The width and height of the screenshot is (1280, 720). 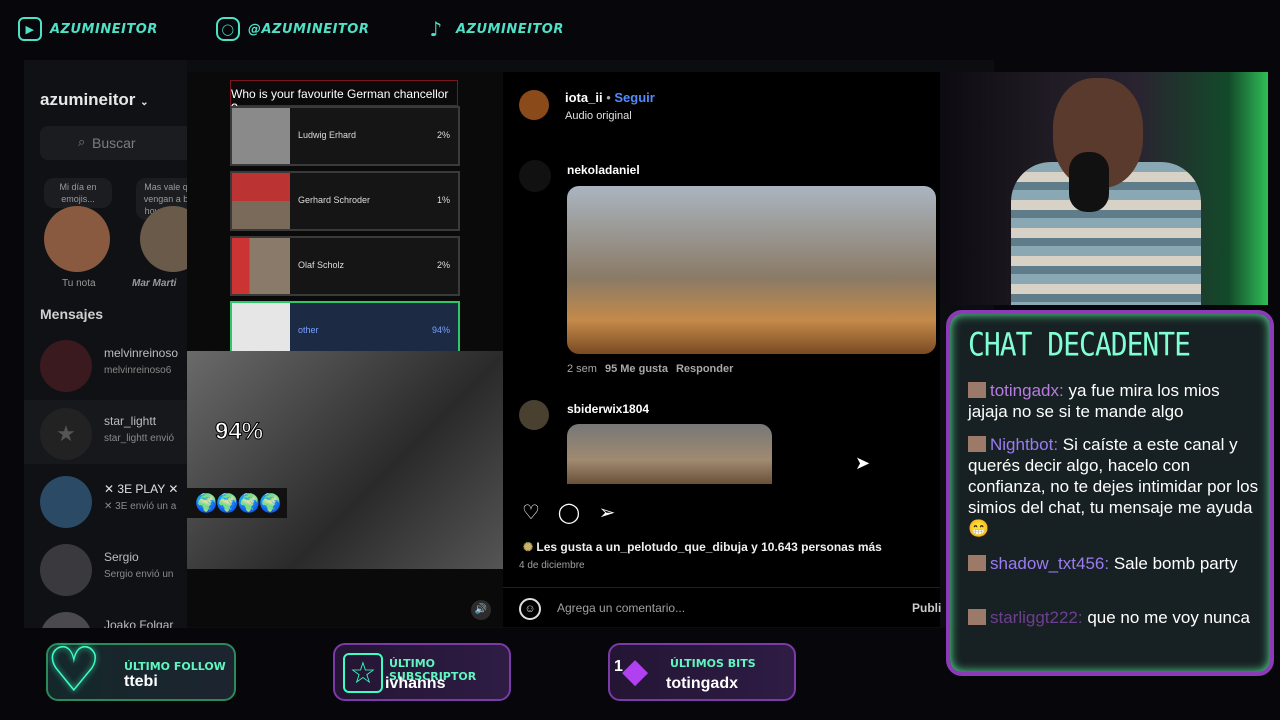 What do you see at coordinates (722, 607) in the screenshot?
I see `comment-box: ☺ Agrega un comentario... Publi` at bounding box center [722, 607].